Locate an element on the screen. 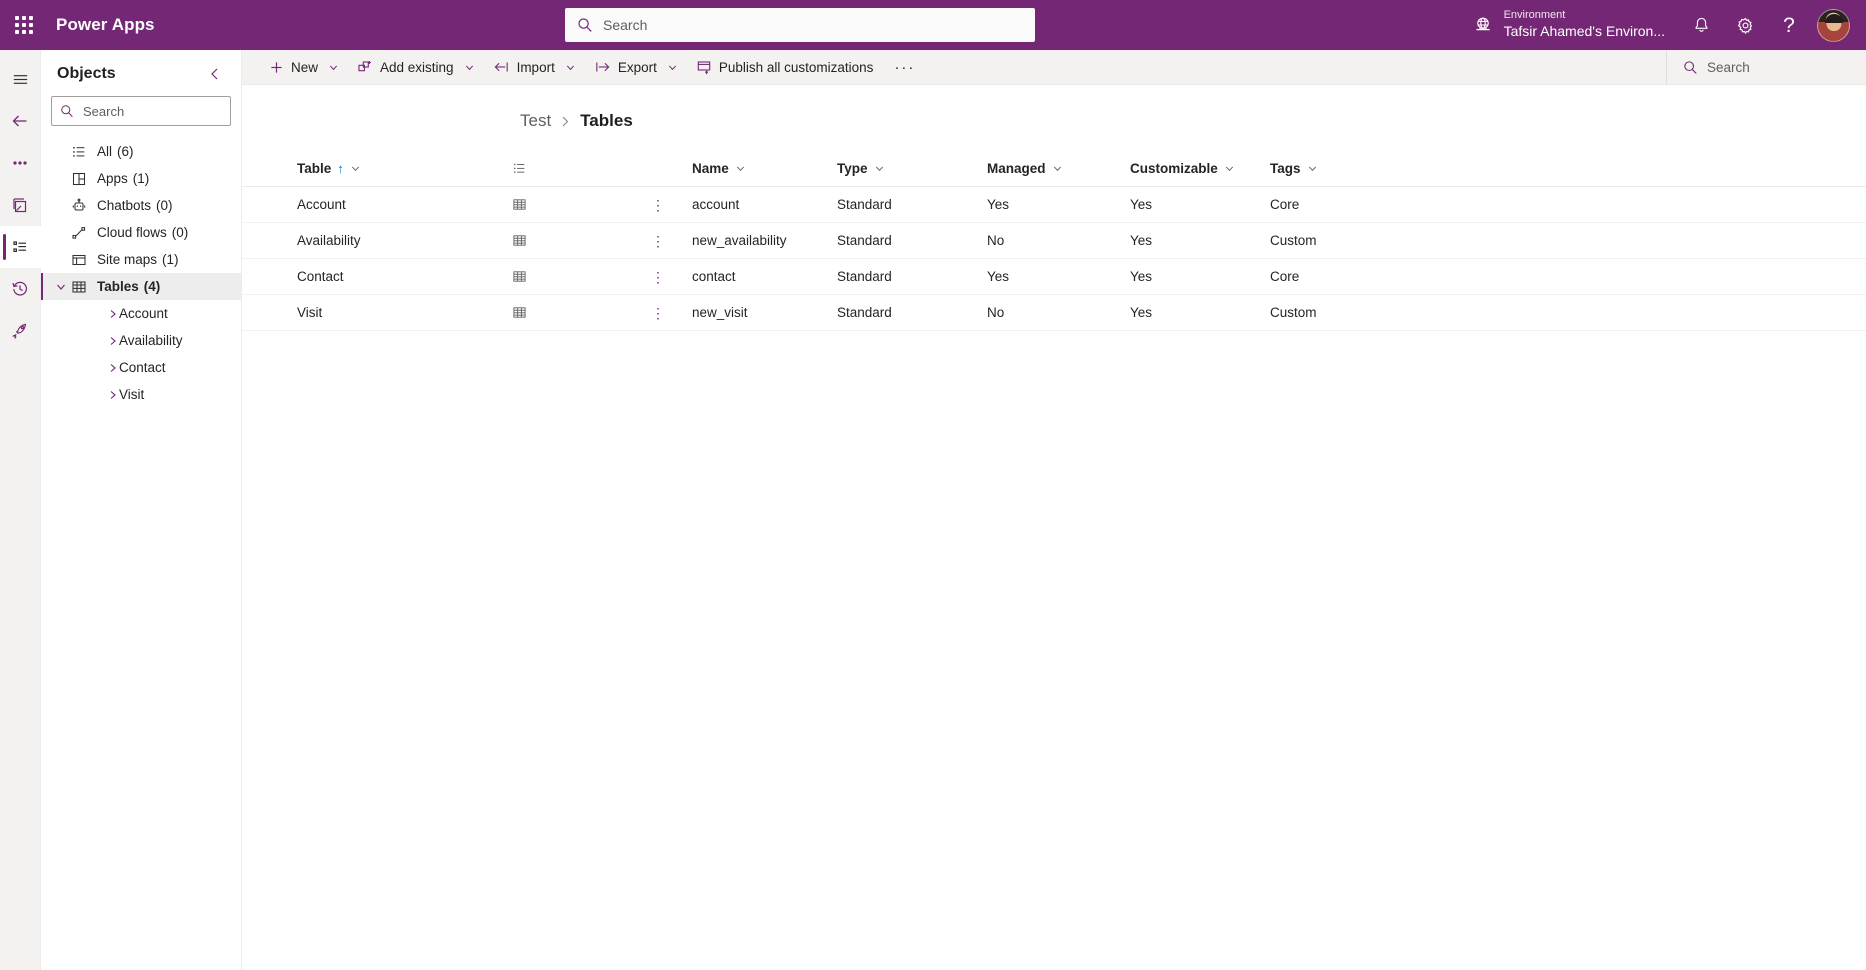 This screenshot has height=970, width=1866. row-display-name-cell: Visit ⋮ is located at coordinates (494, 312).